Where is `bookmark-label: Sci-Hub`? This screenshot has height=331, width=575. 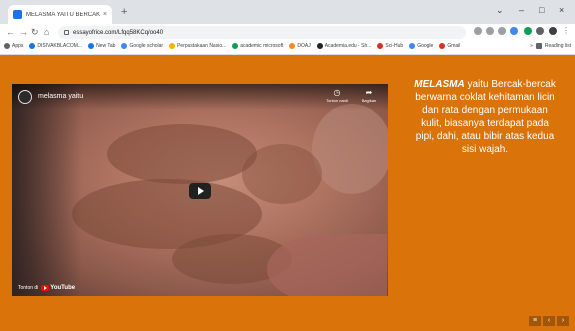
bookmark-label: Sci-Hub is located at coordinates (394, 46).